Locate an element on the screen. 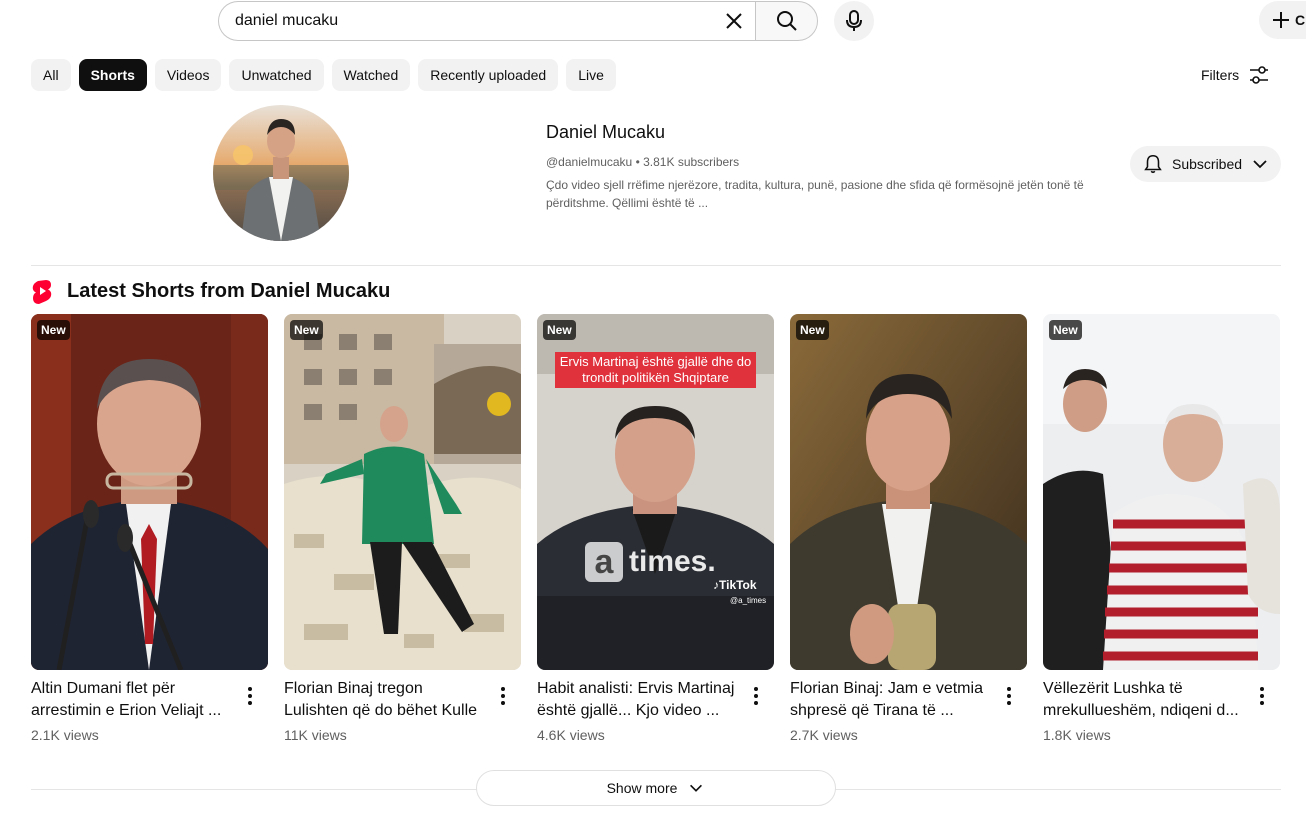 This screenshot has width=1306, height=822. search-icon is located at coordinates (786, 21).